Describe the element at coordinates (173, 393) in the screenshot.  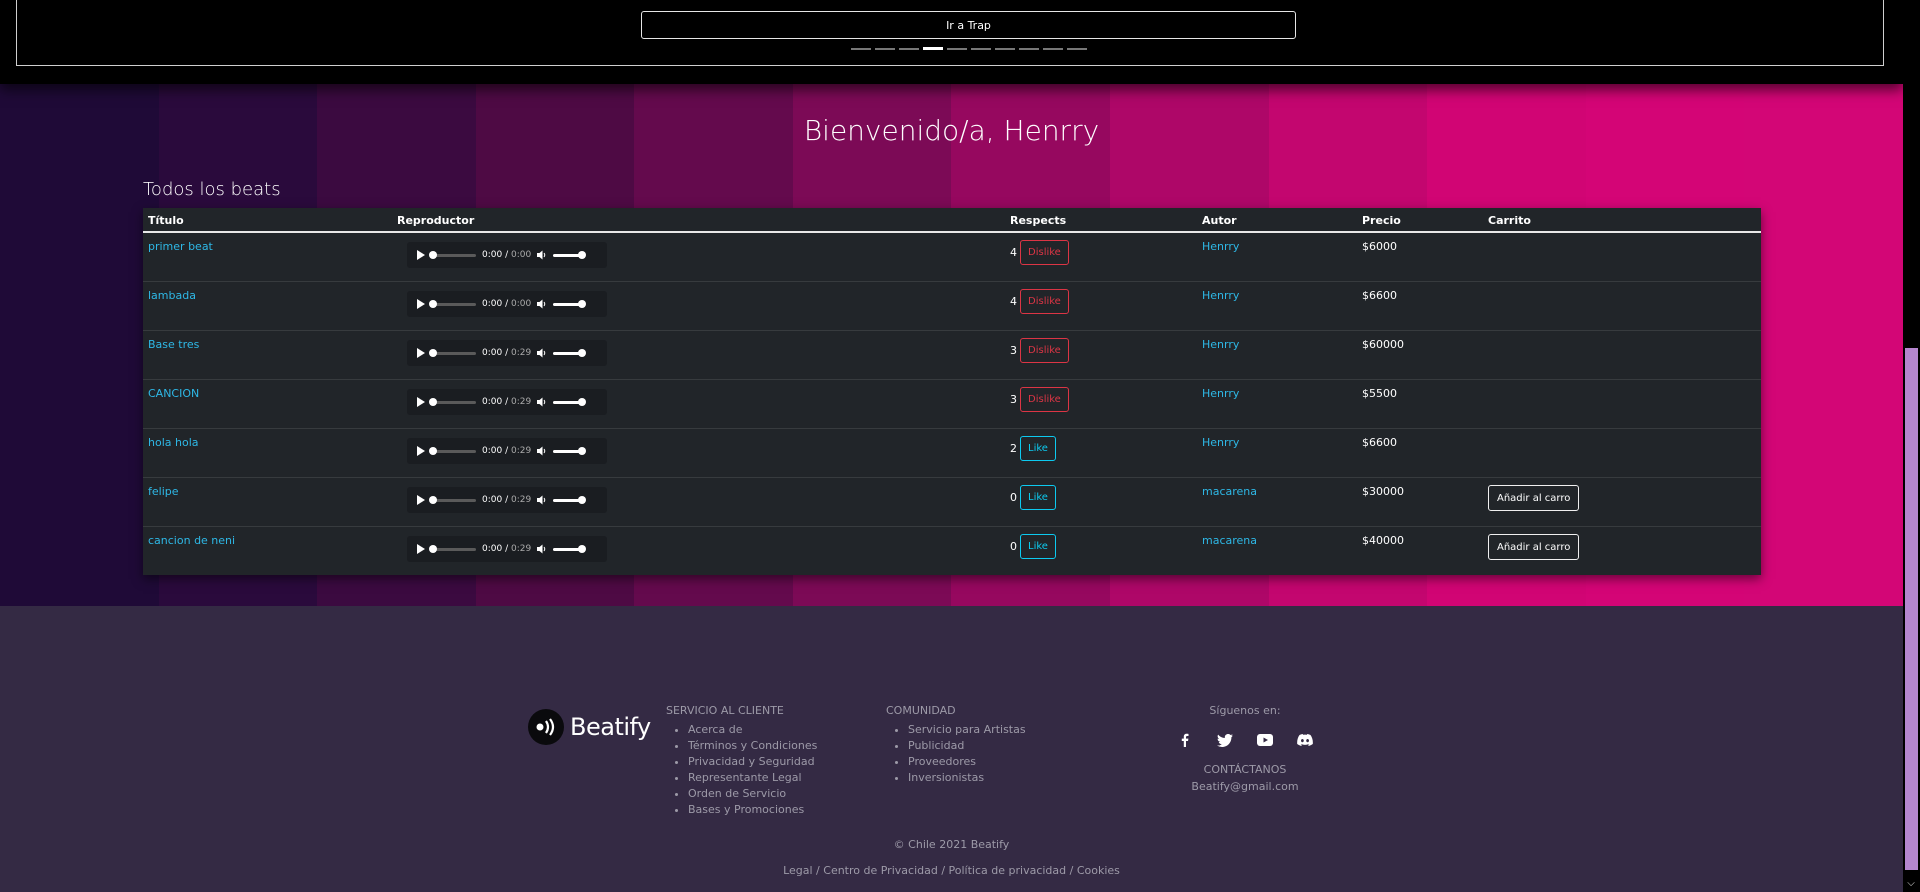
I see `beat-title-link: CANCION` at that location.